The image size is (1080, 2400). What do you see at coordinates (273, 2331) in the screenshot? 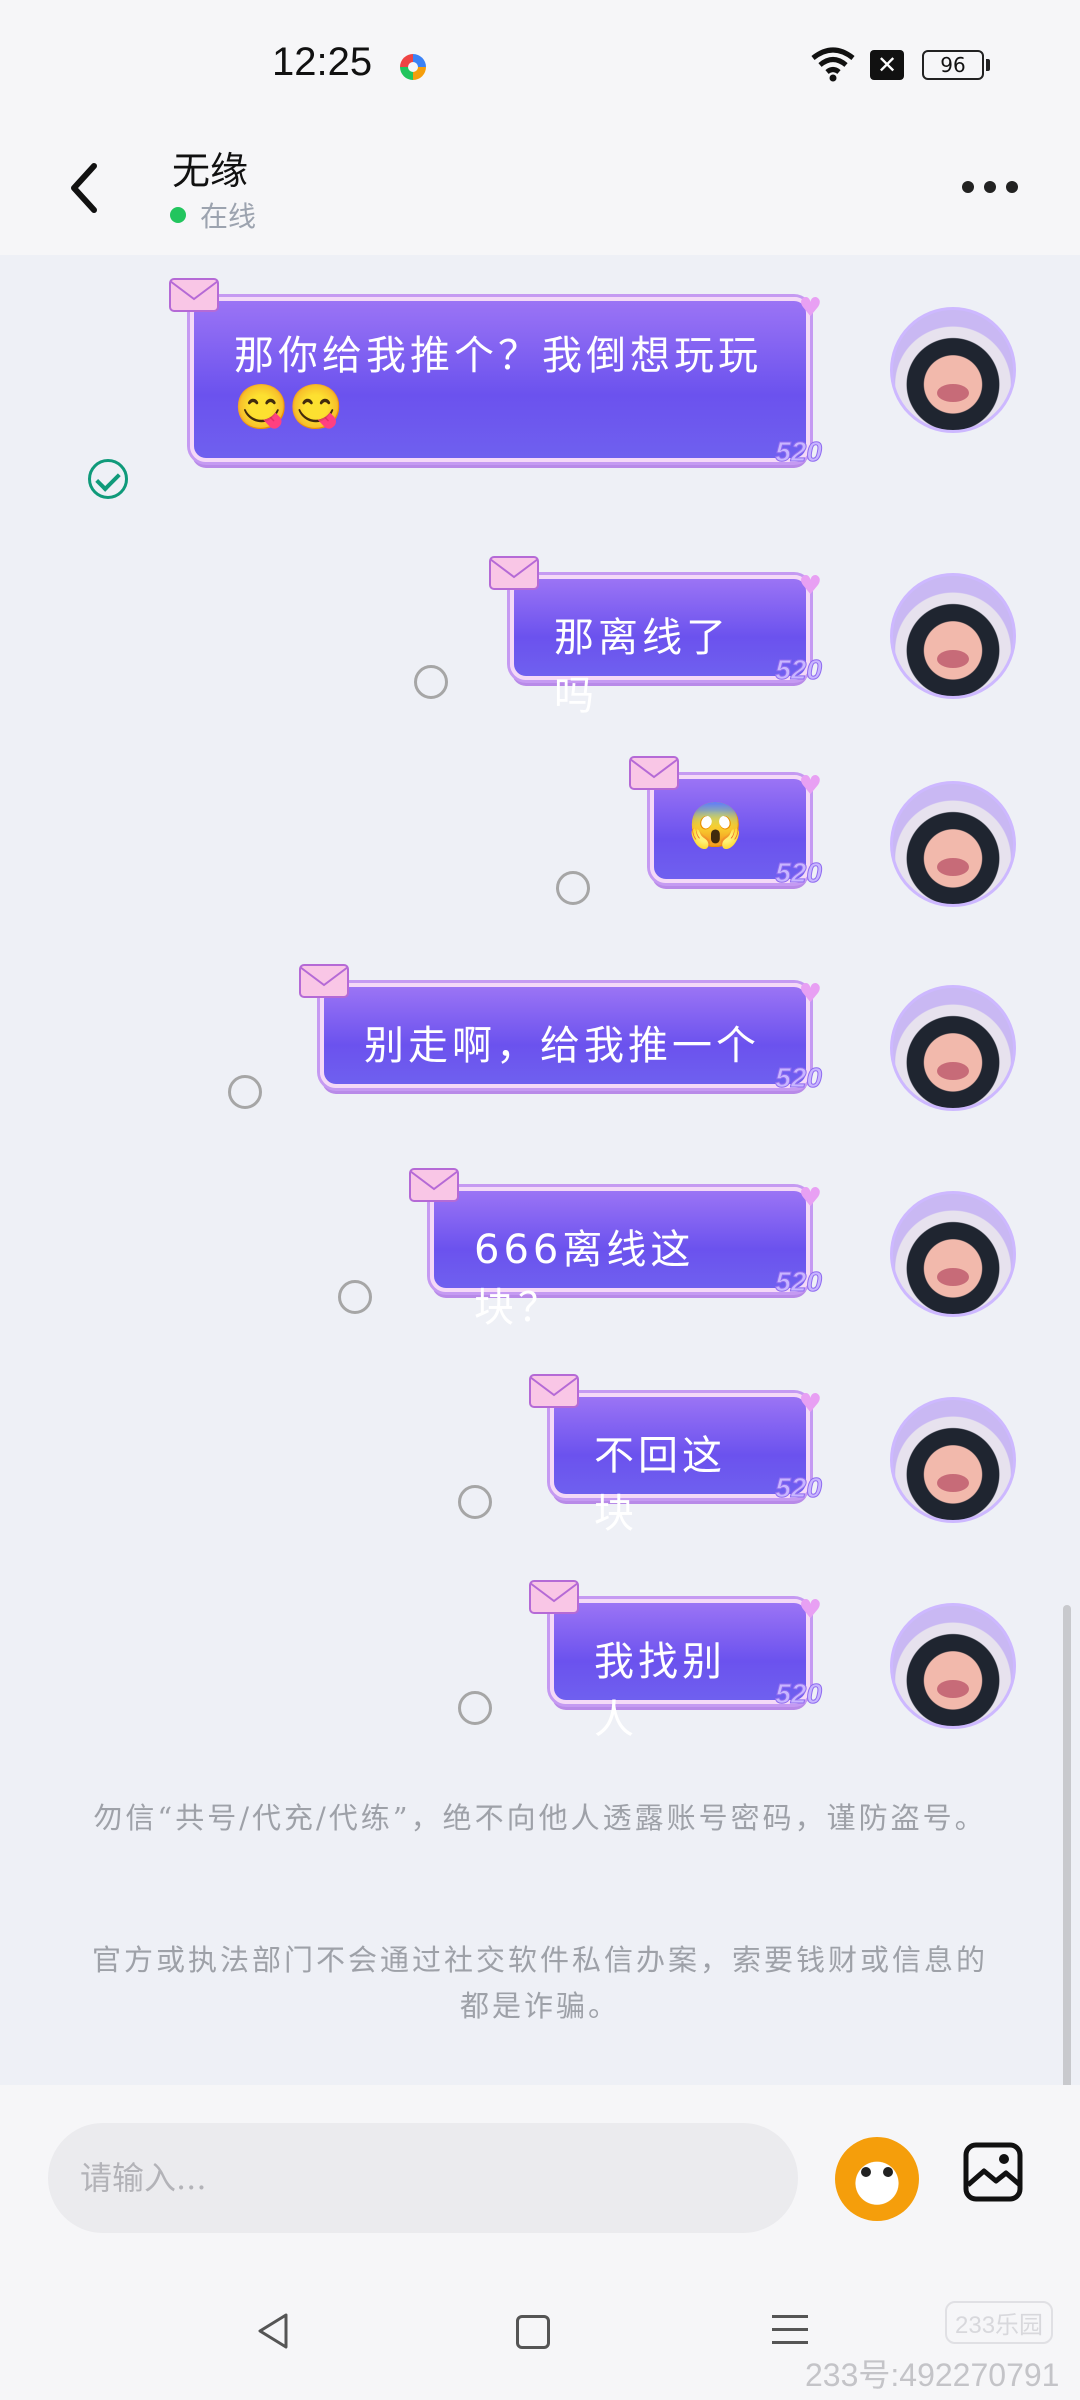
I see `nav-back-icon` at bounding box center [273, 2331].